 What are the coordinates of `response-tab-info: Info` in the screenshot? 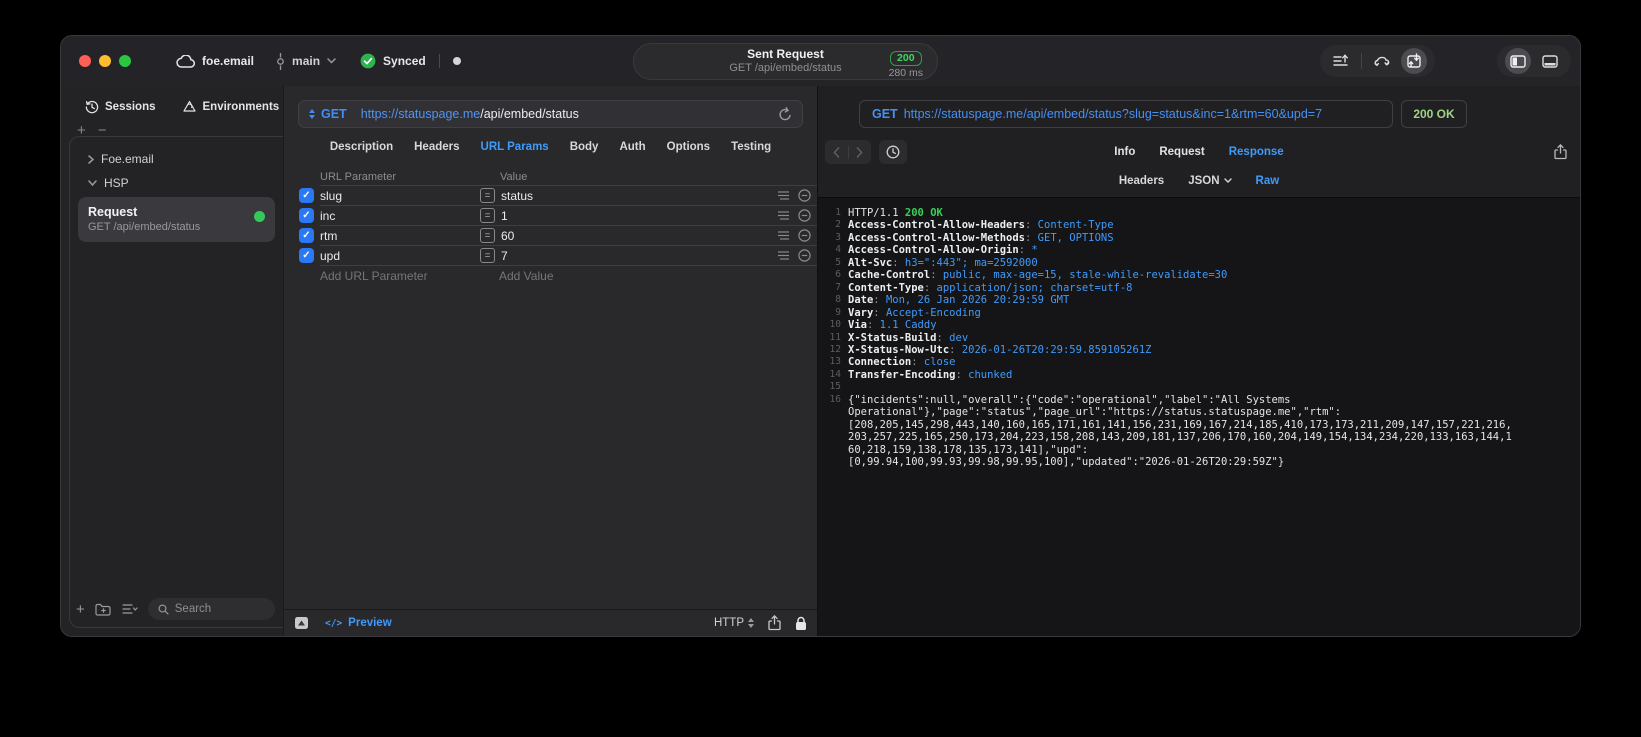 It's located at (1124, 152).